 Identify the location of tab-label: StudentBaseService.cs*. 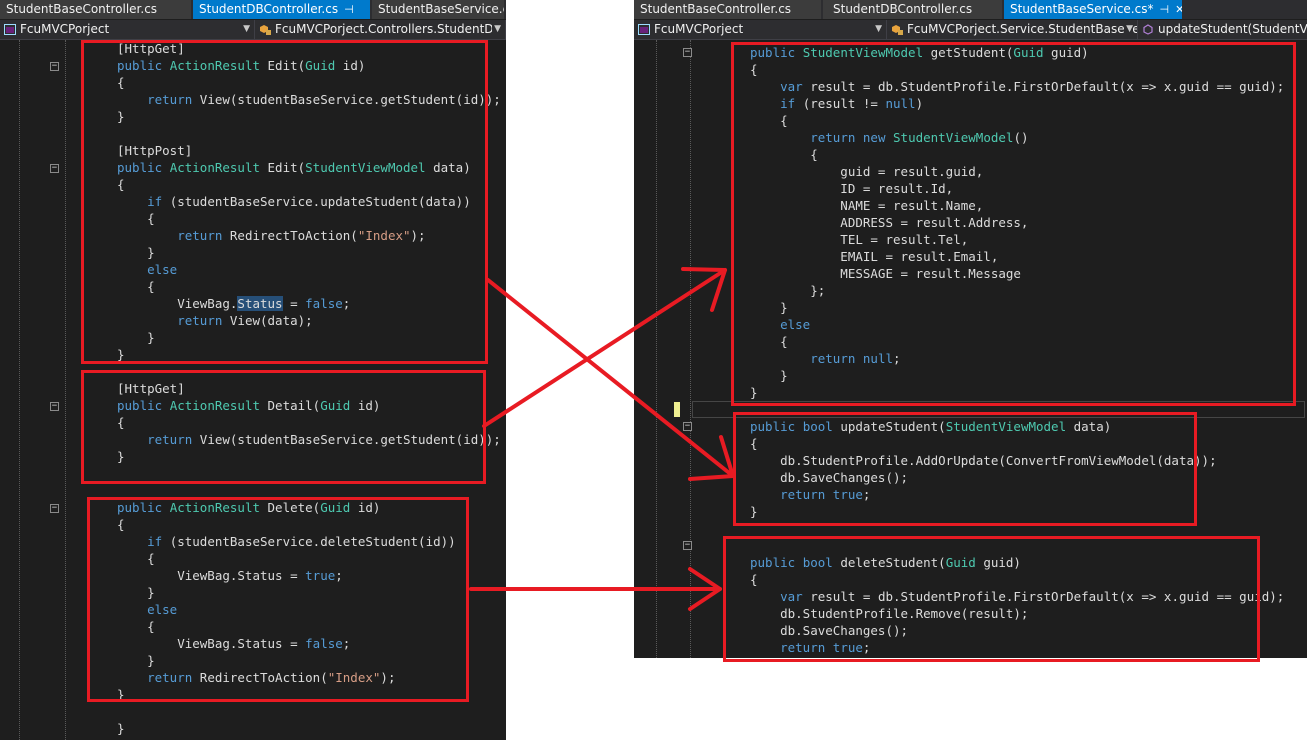
(1082, 9).